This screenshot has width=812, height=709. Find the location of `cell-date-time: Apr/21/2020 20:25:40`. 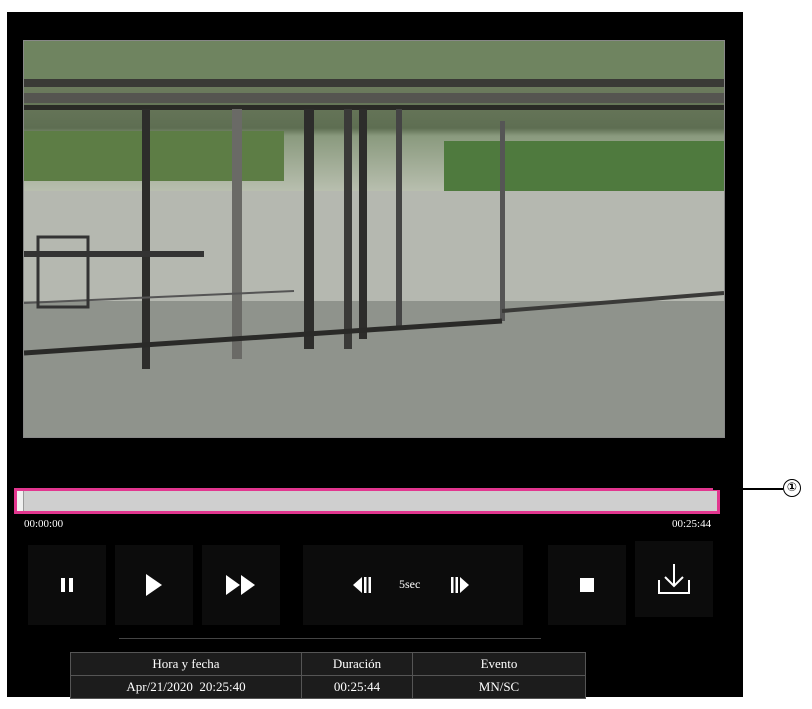

cell-date-time: Apr/21/2020 20:25:40 is located at coordinates (186, 687).